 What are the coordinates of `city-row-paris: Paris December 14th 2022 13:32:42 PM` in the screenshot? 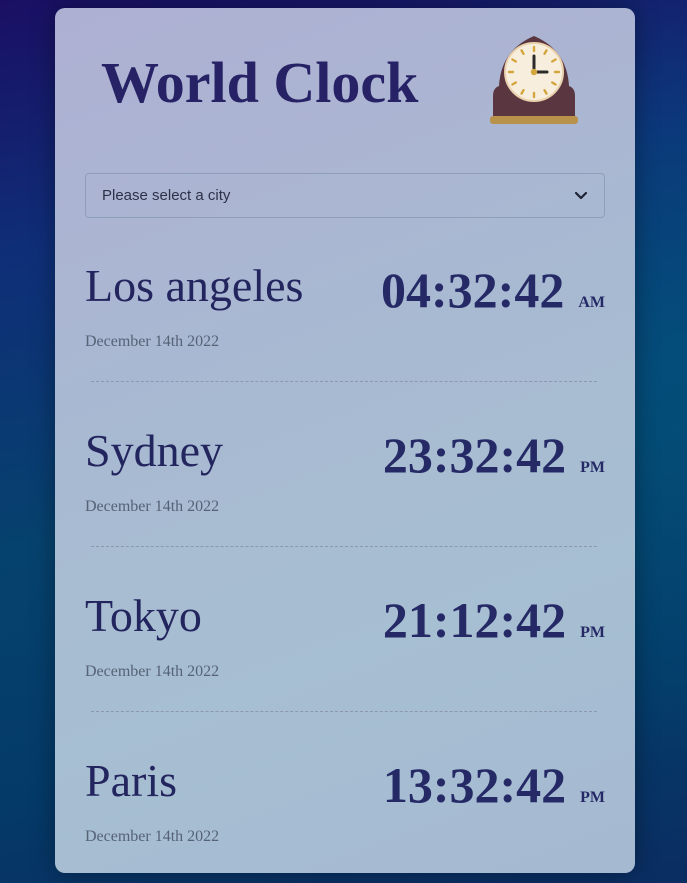 It's located at (345, 813).